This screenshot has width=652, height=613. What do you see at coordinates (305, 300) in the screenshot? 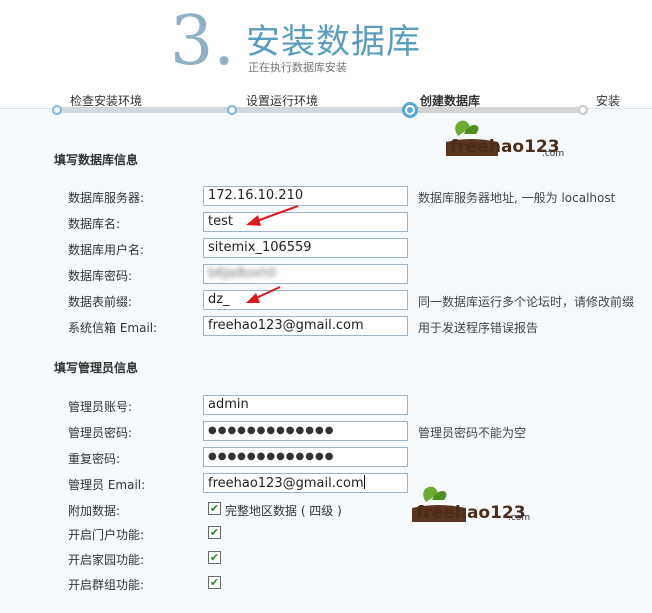
I see `db-prefix-input: dz_` at bounding box center [305, 300].